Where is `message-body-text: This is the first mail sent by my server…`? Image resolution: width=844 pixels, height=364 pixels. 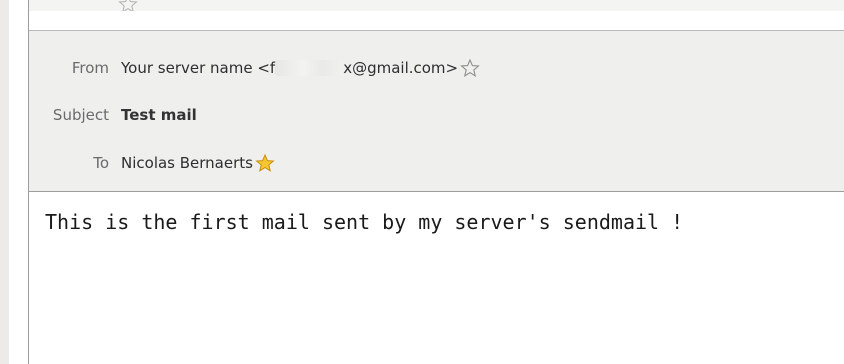 message-body-text: This is the first mail sent by my server… is located at coordinates (364, 222).